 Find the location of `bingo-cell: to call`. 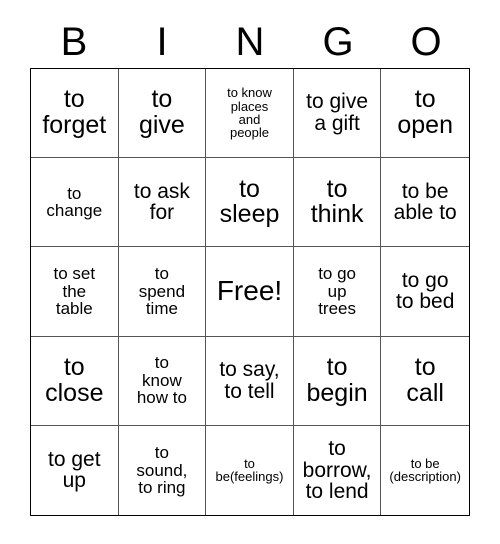

bingo-cell: to call is located at coordinates (425, 381).